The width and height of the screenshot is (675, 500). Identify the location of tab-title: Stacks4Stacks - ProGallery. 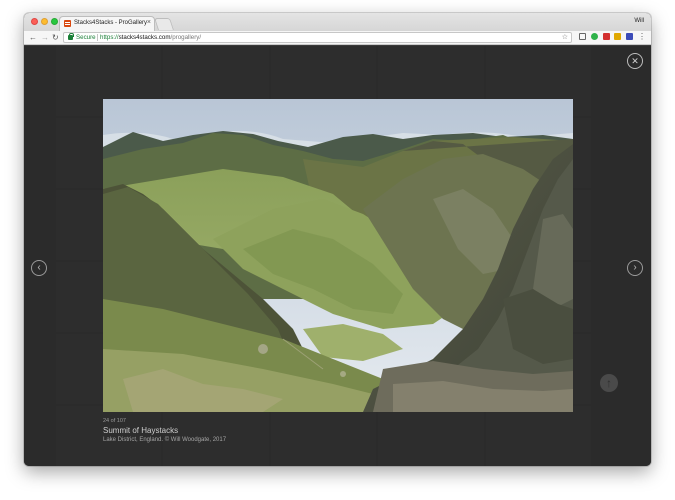
(111, 23).